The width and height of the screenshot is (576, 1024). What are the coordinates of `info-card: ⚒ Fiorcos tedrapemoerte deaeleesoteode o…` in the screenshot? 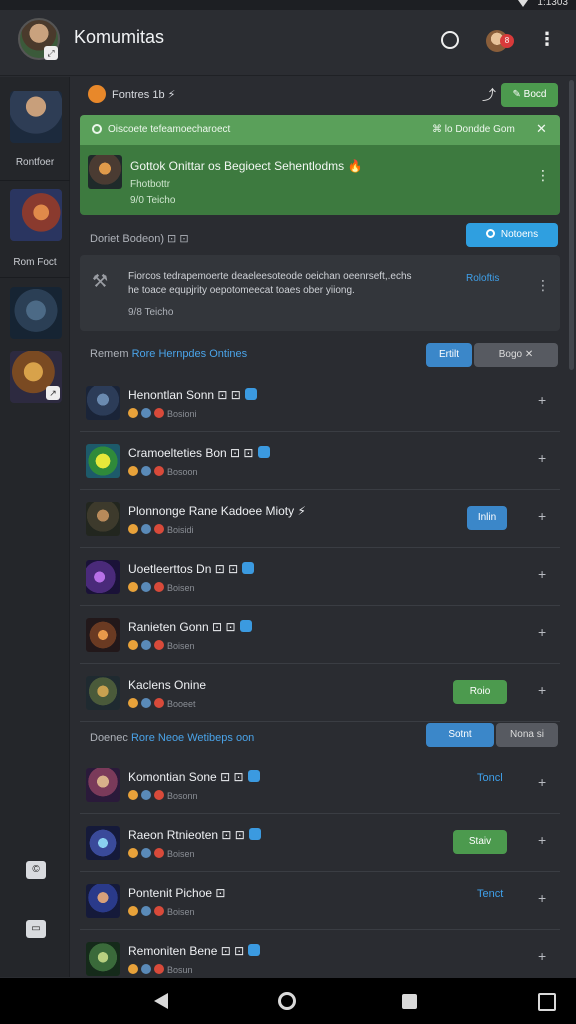 It's located at (320, 293).